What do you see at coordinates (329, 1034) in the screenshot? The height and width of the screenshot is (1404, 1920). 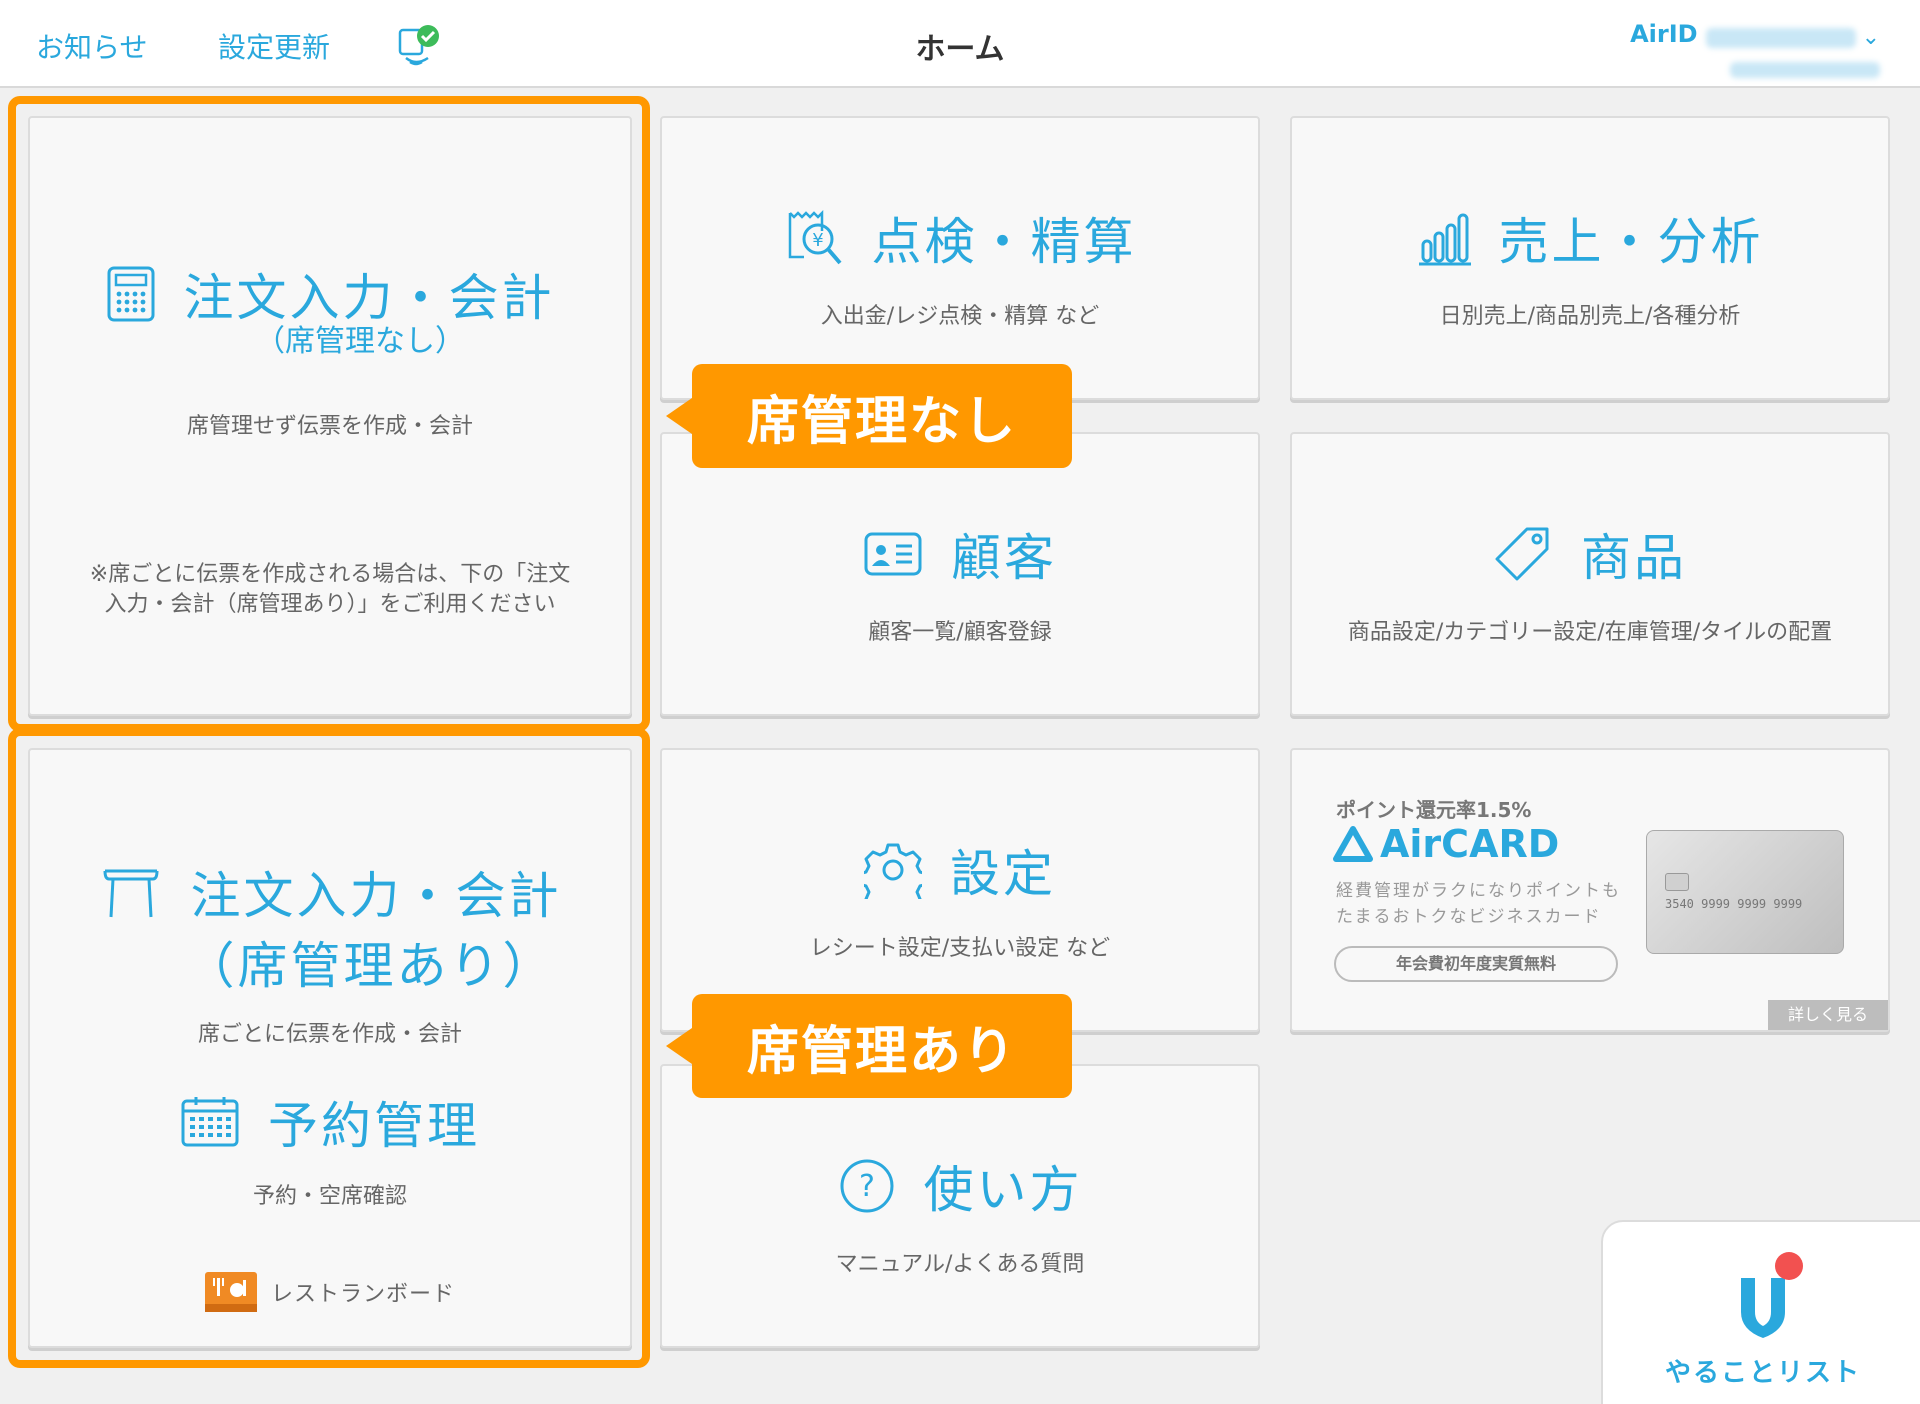 I see `tile-desc: 席ごとに伝票を作成・会計` at bounding box center [329, 1034].